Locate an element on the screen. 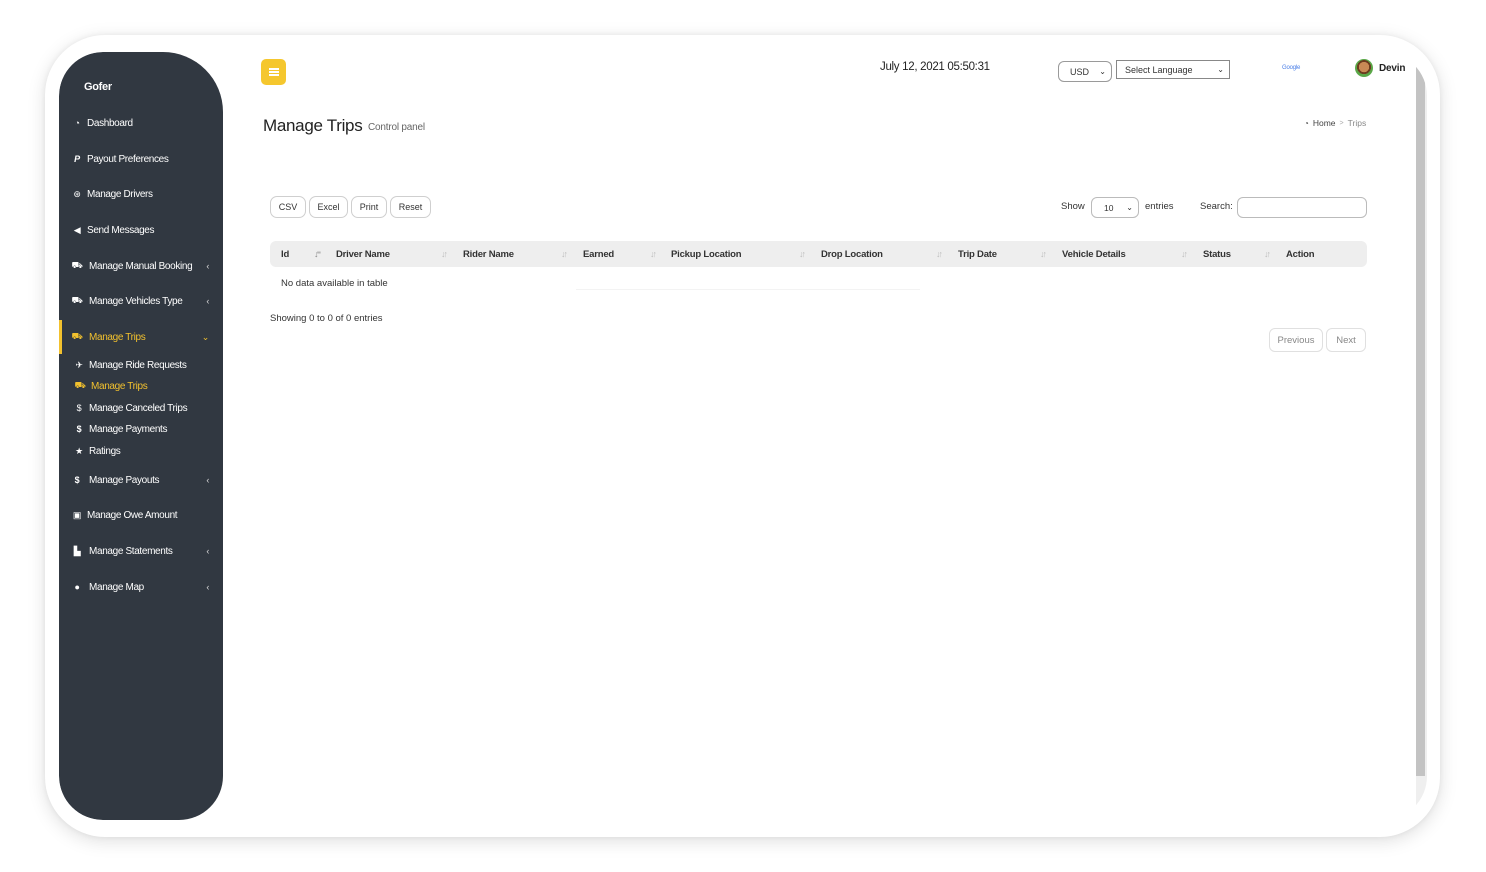 This screenshot has width=1486, height=872. user-name: Devin is located at coordinates (1392, 68).